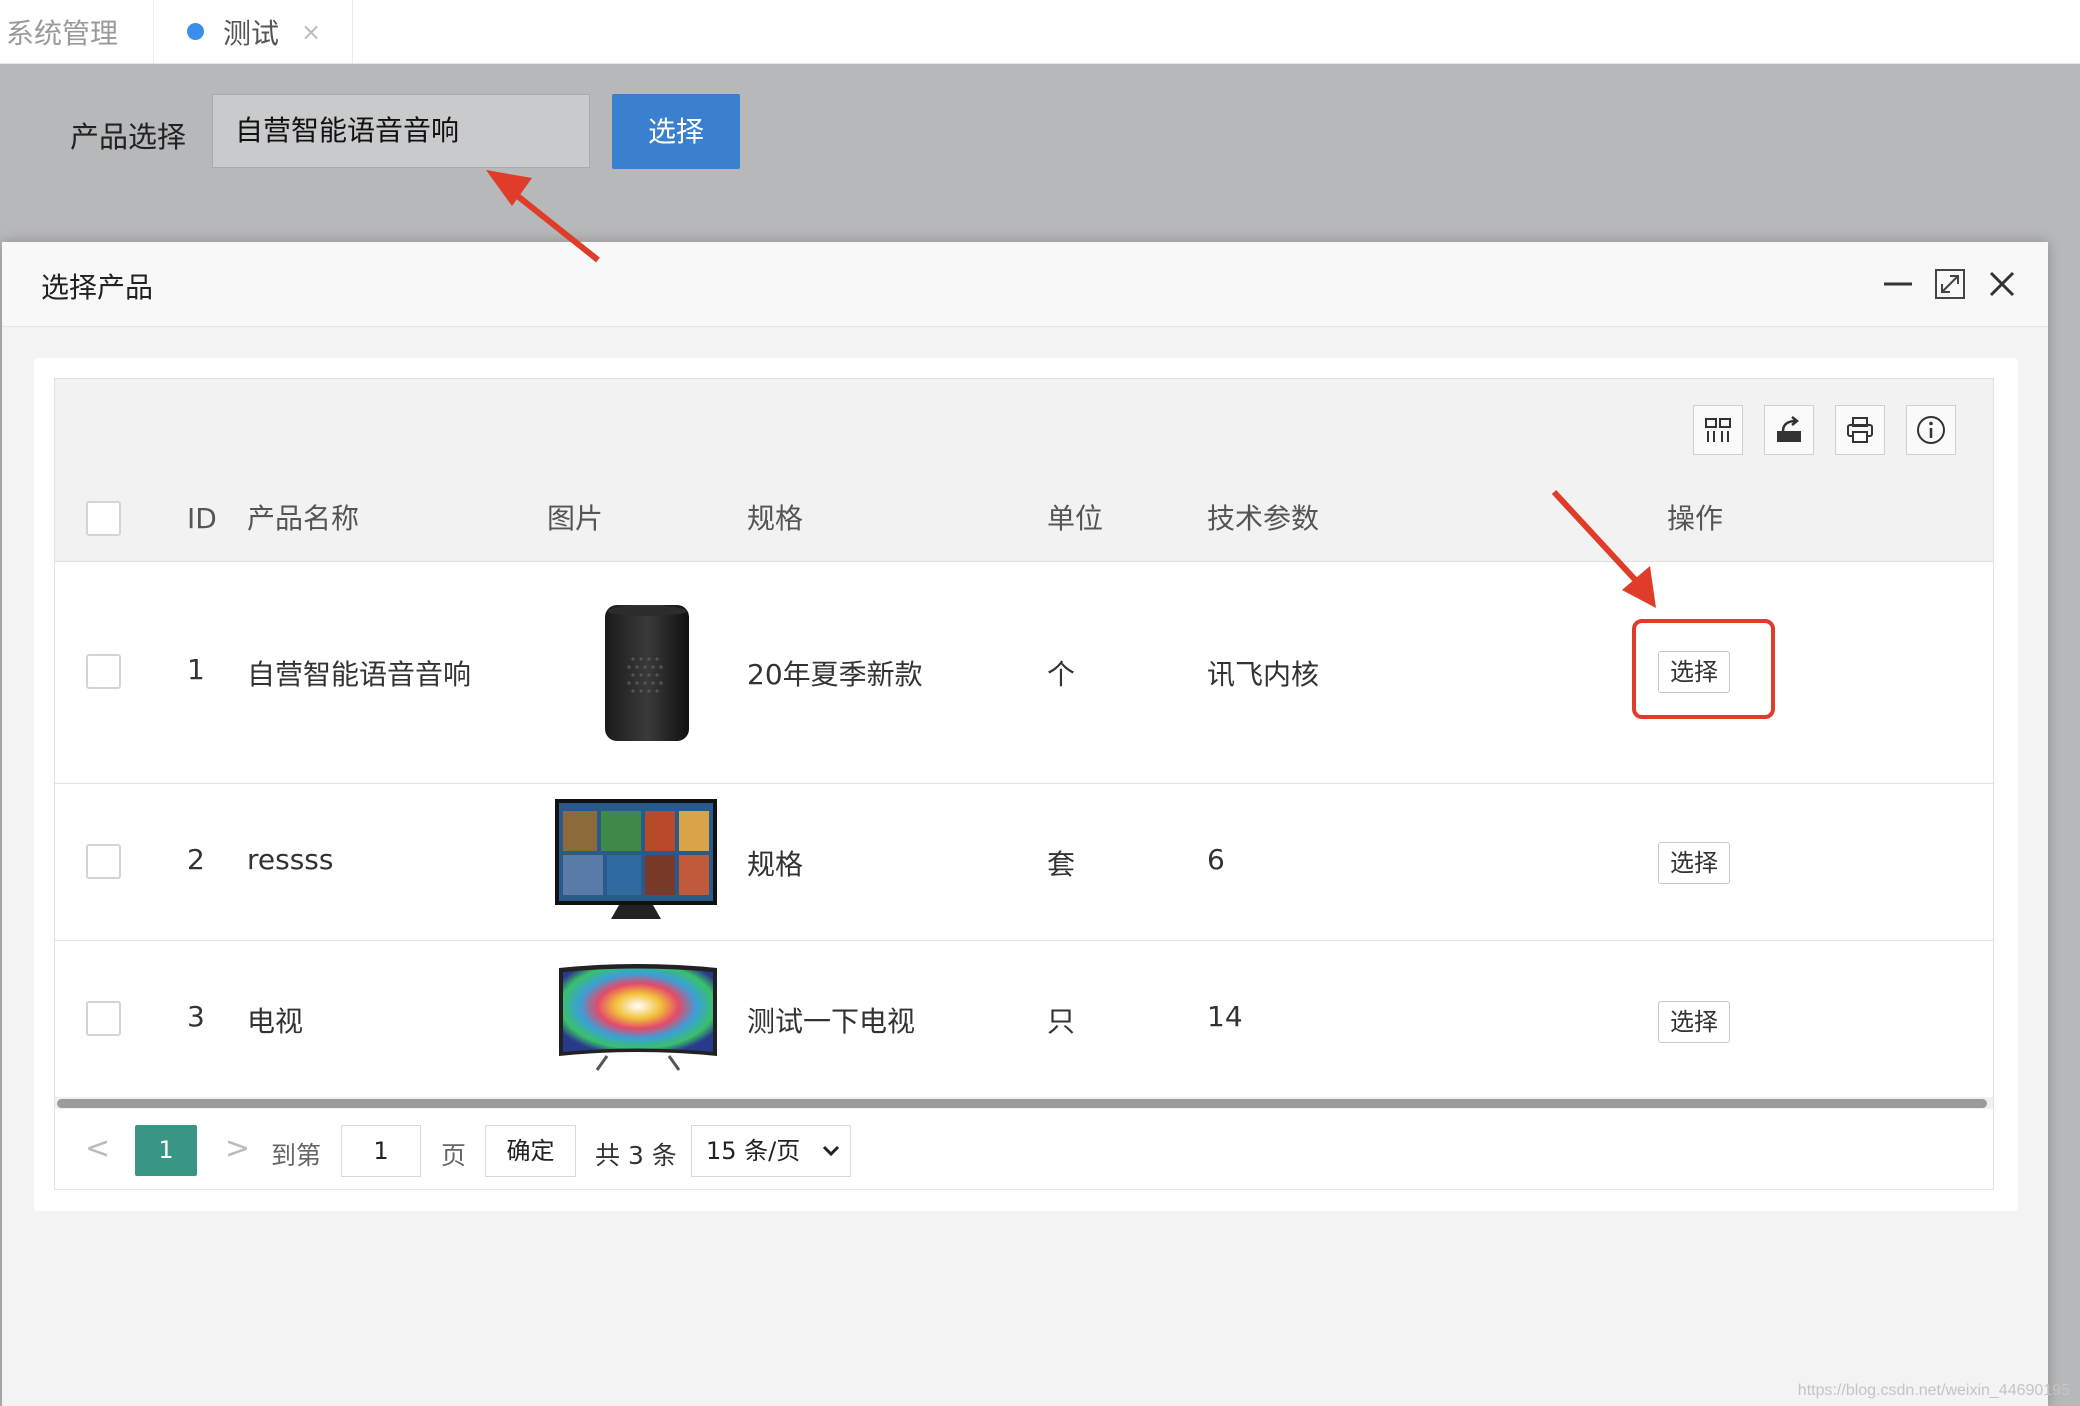 The image size is (2080, 1406). I want to click on tab-system-management: 系统管理, so click(77, 31).